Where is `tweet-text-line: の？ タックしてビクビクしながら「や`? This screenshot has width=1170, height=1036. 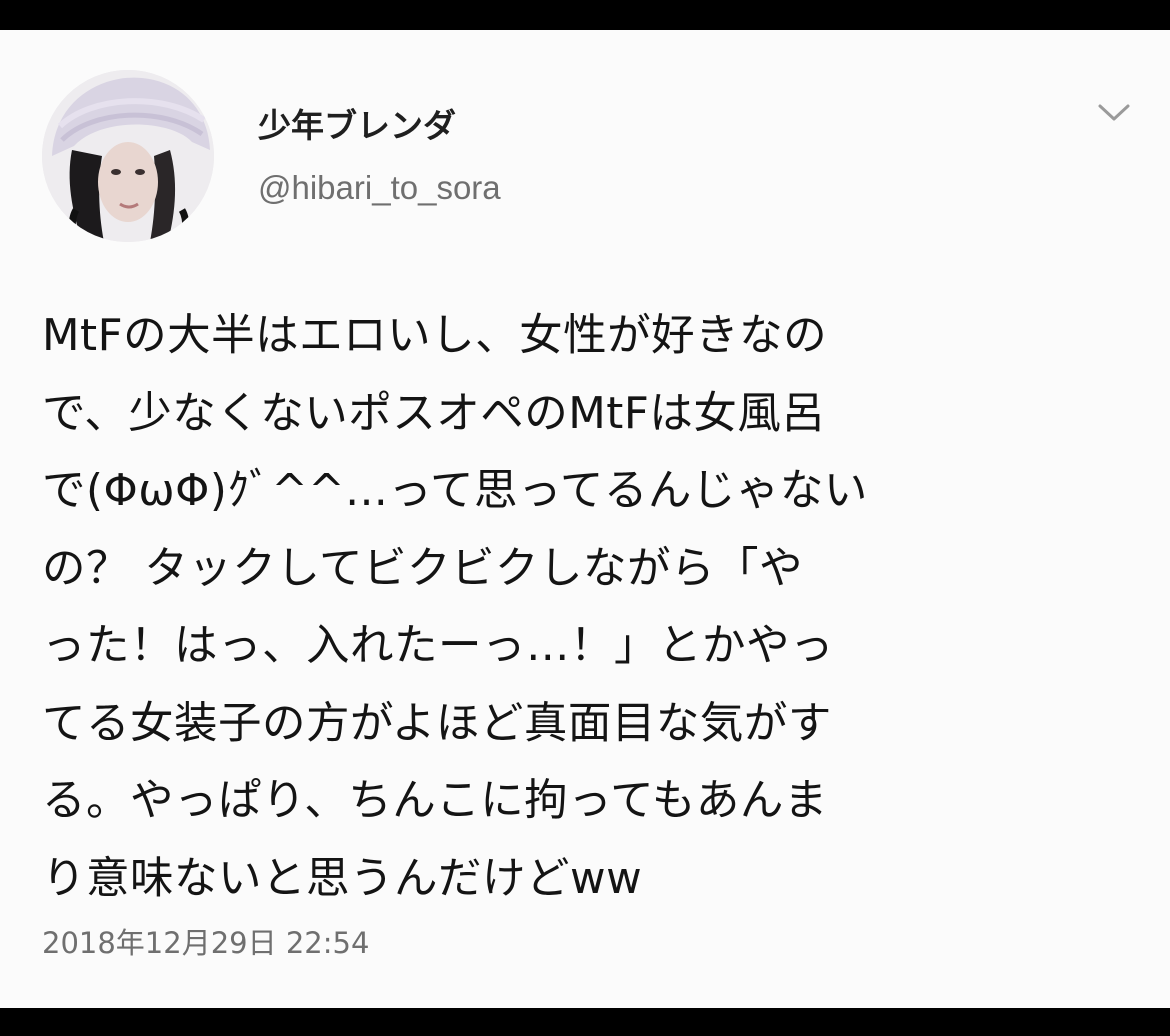 tweet-text-line: の？ タックしてビクビクしながら「や is located at coordinates (423, 568).